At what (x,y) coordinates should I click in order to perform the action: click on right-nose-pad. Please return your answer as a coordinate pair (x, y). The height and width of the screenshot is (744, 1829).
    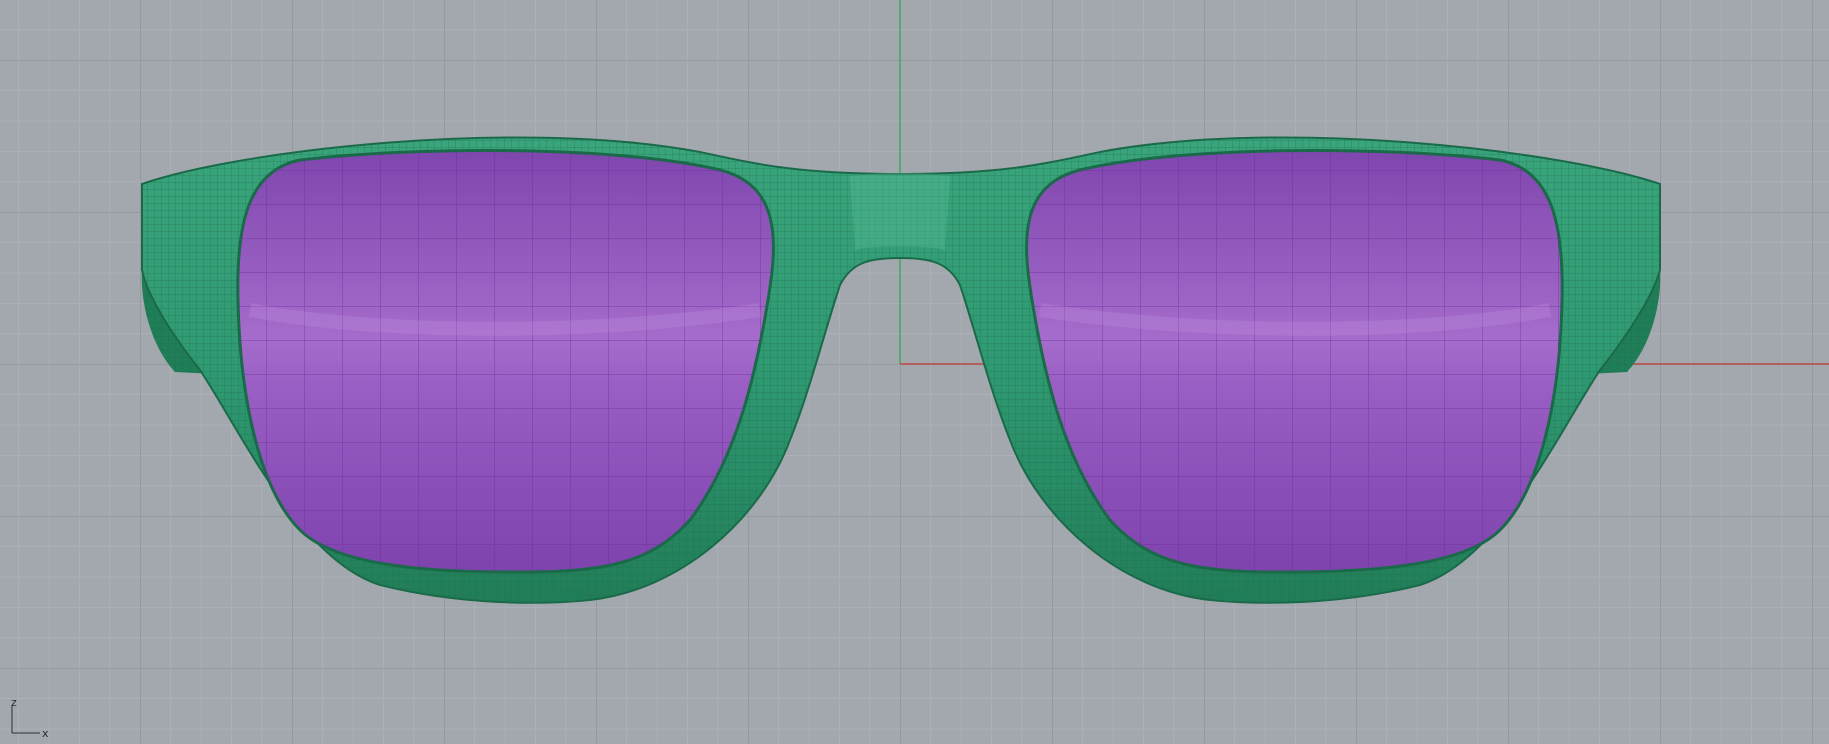
    Looking at the image, I should click on (1228, 595).